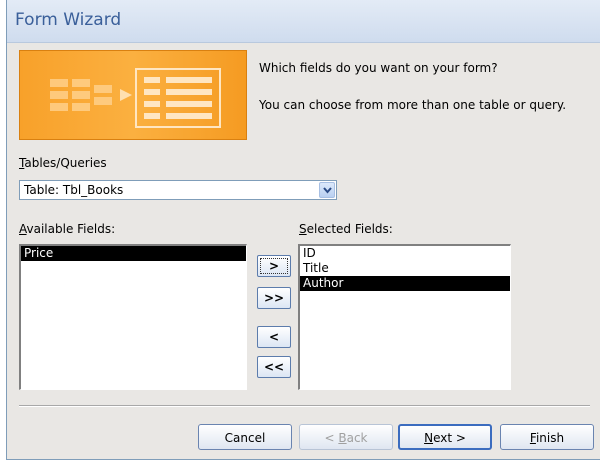 The height and width of the screenshot is (460, 600). What do you see at coordinates (378, 68) in the screenshot?
I see `intro-question: Which fields do you want on your form?` at bounding box center [378, 68].